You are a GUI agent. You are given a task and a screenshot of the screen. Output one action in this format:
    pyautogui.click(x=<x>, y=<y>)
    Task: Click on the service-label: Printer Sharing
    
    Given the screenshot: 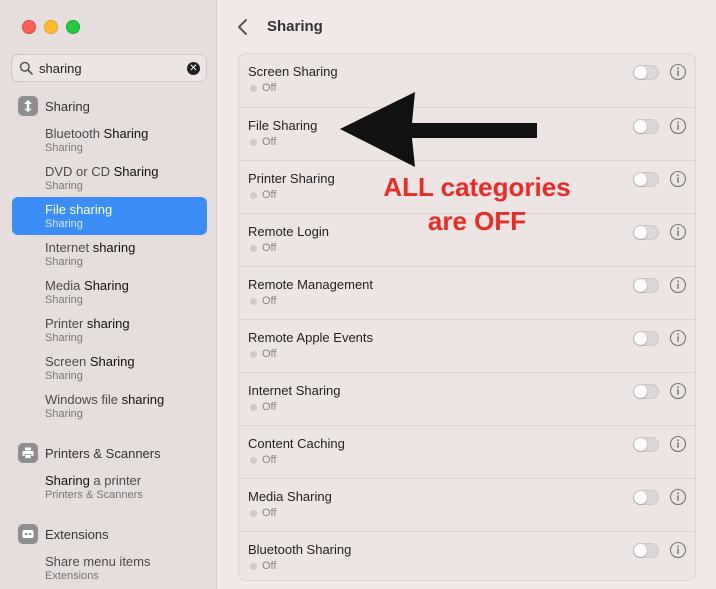 What is the action you would take?
    pyautogui.click(x=291, y=178)
    